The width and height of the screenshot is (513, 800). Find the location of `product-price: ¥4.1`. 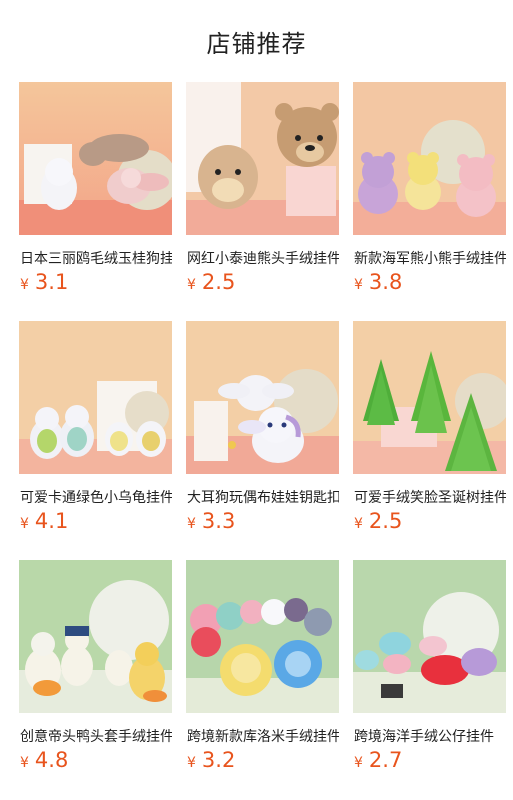

product-price: ¥4.1 is located at coordinates (44, 521).